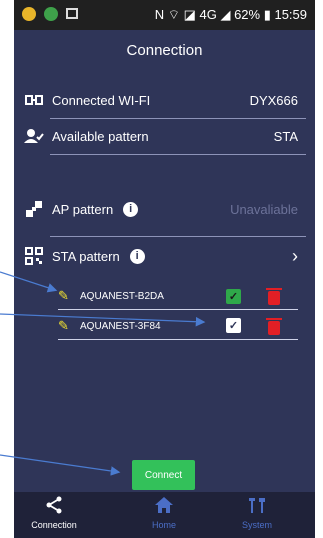 The height and width of the screenshot is (538, 323). I want to click on tab-connection: Connection, so click(54, 516).